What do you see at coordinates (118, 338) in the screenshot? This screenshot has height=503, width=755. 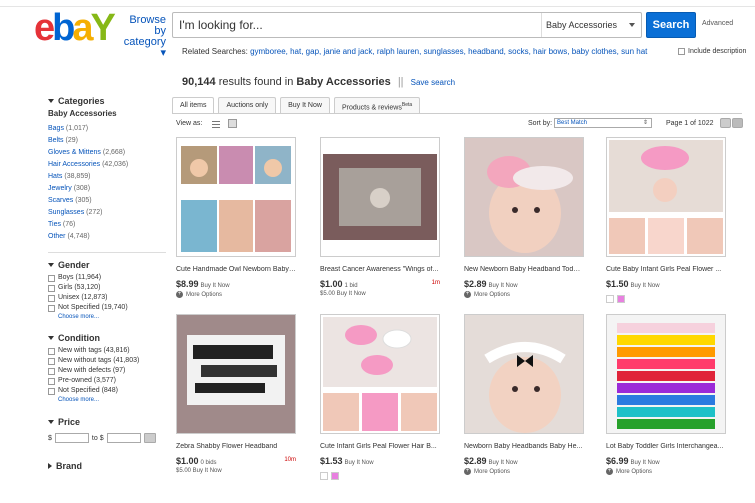 I see `condition-heading: Condition i` at bounding box center [118, 338].